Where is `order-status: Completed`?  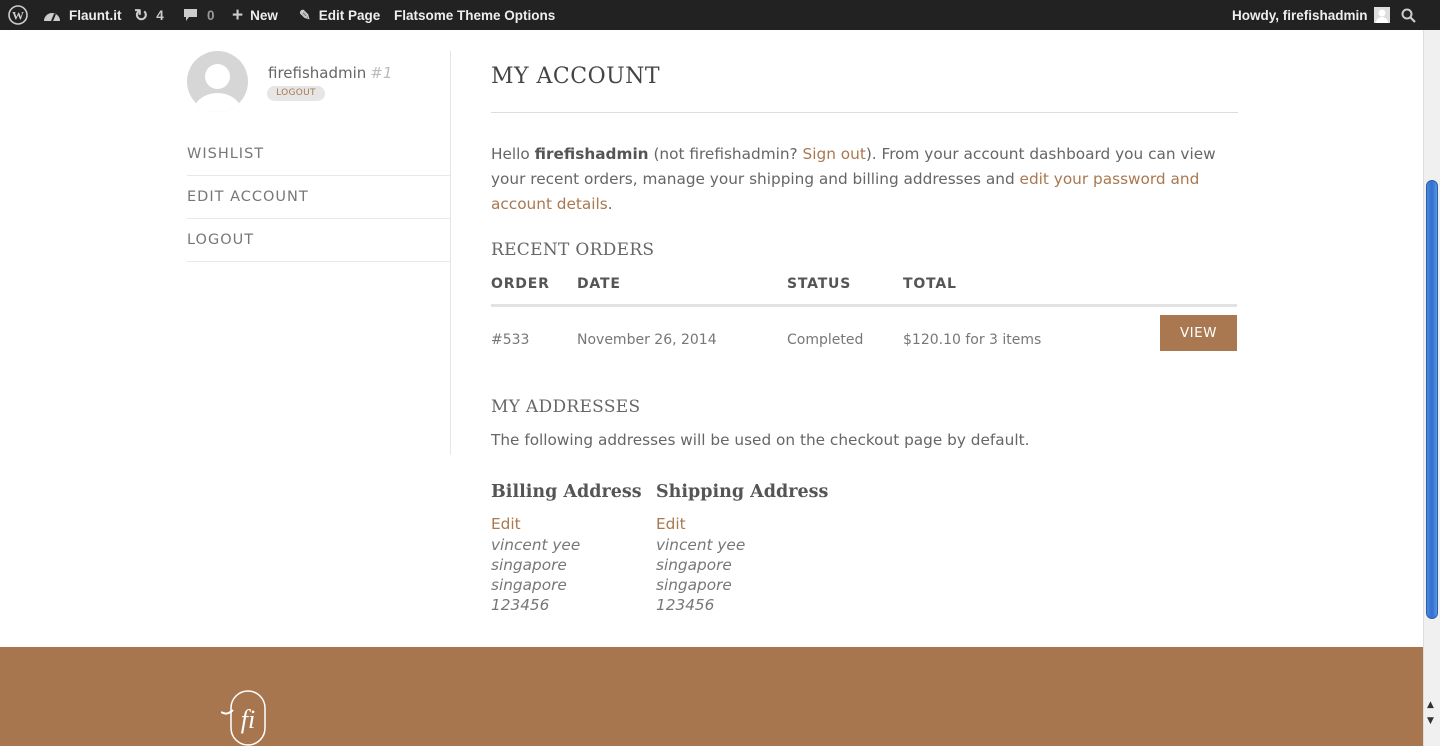 order-status: Completed is located at coordinates (825, 340).